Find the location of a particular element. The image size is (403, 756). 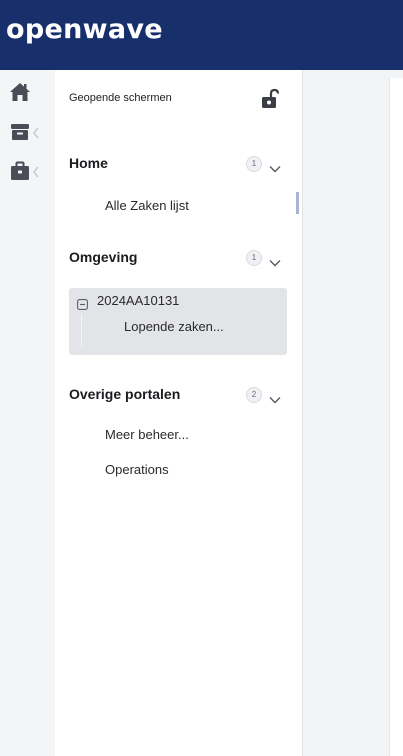

content-sheet is located at coordinates (396, 417).